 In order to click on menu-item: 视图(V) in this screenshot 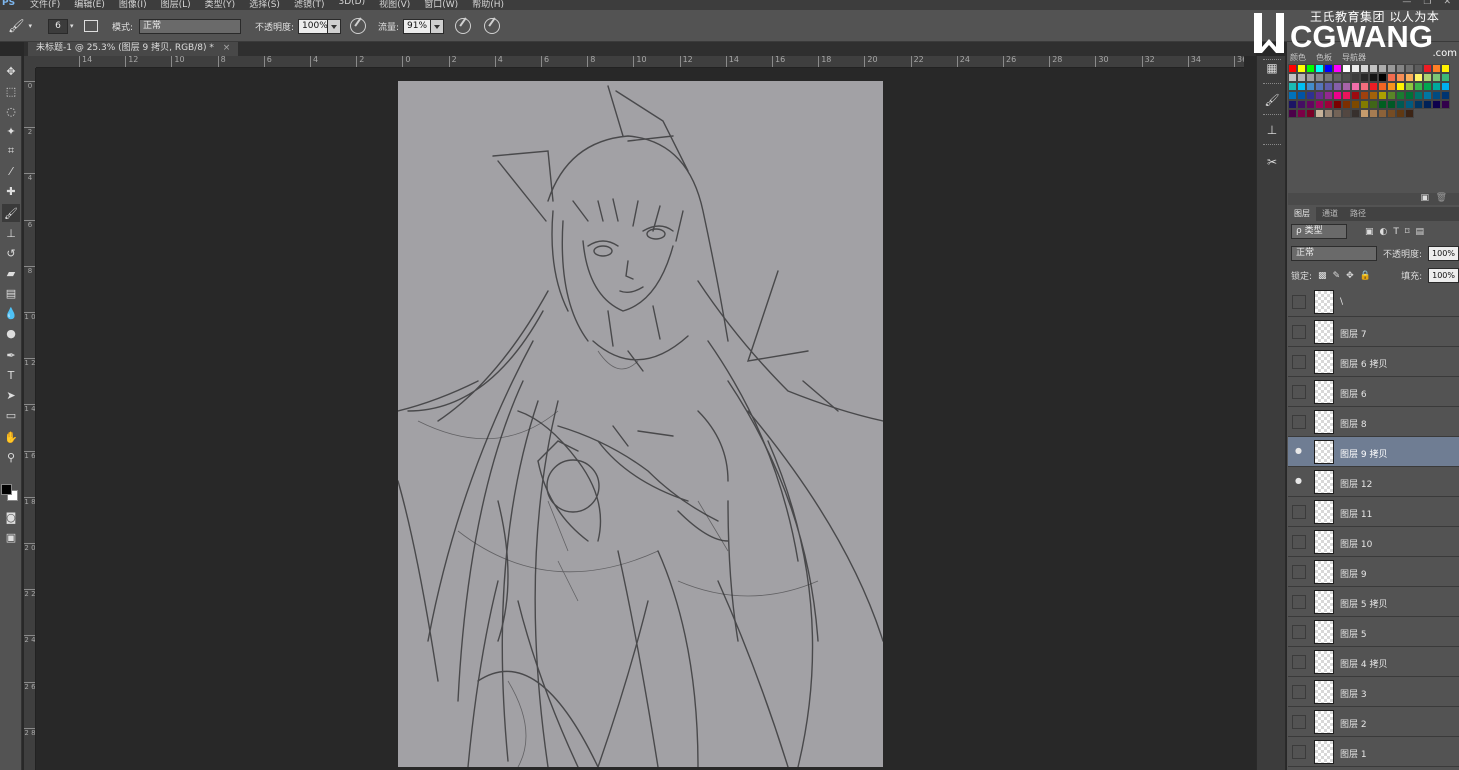, I will do `click(394, 5)`.